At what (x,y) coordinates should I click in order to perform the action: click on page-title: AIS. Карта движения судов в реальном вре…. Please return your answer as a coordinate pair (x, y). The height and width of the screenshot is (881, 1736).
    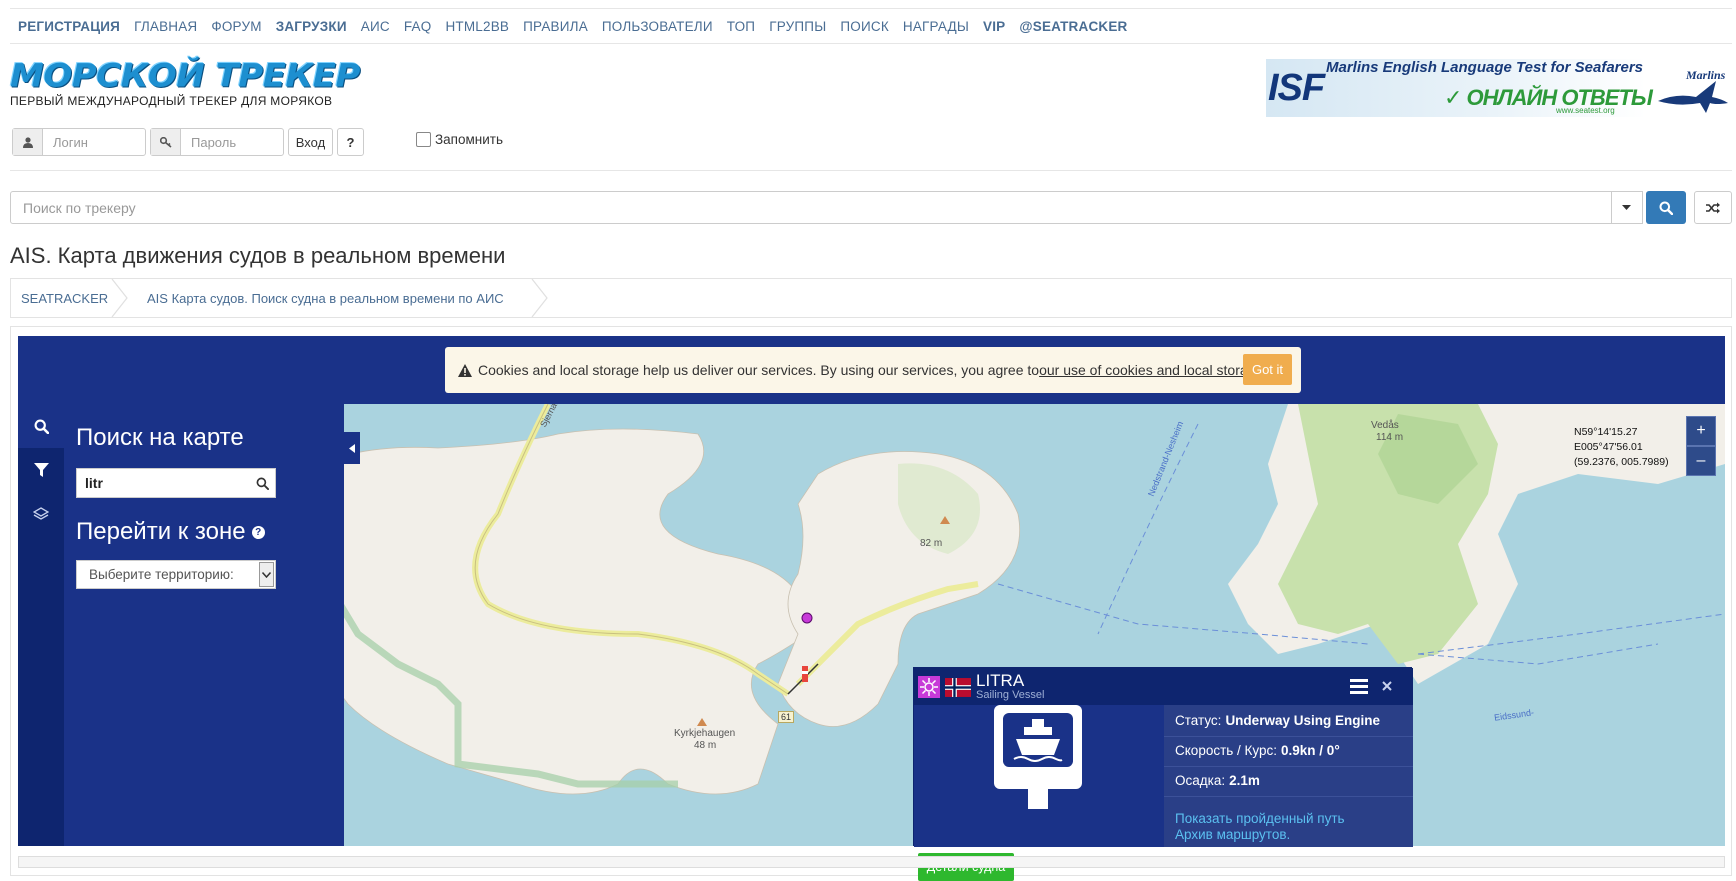
    Looking at the image, I should click on (258, 255).